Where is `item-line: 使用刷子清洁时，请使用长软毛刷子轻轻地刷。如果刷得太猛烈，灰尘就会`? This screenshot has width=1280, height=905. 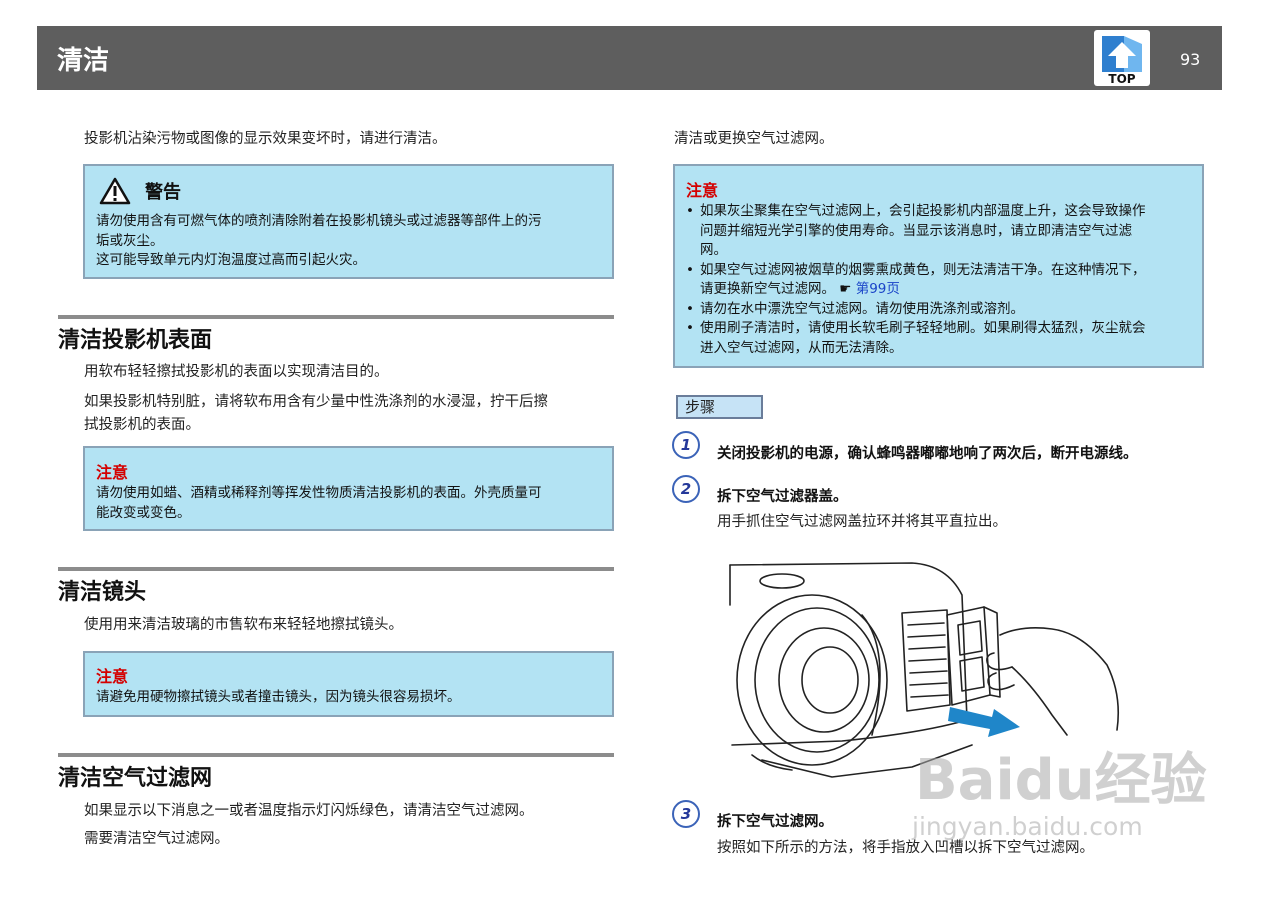 item-line: 使用刷子清洁时，请使用长软毛刷子轻轻地刷。如果刷得太猛烈，灰尘就会 is located at coordinates (923, 328).